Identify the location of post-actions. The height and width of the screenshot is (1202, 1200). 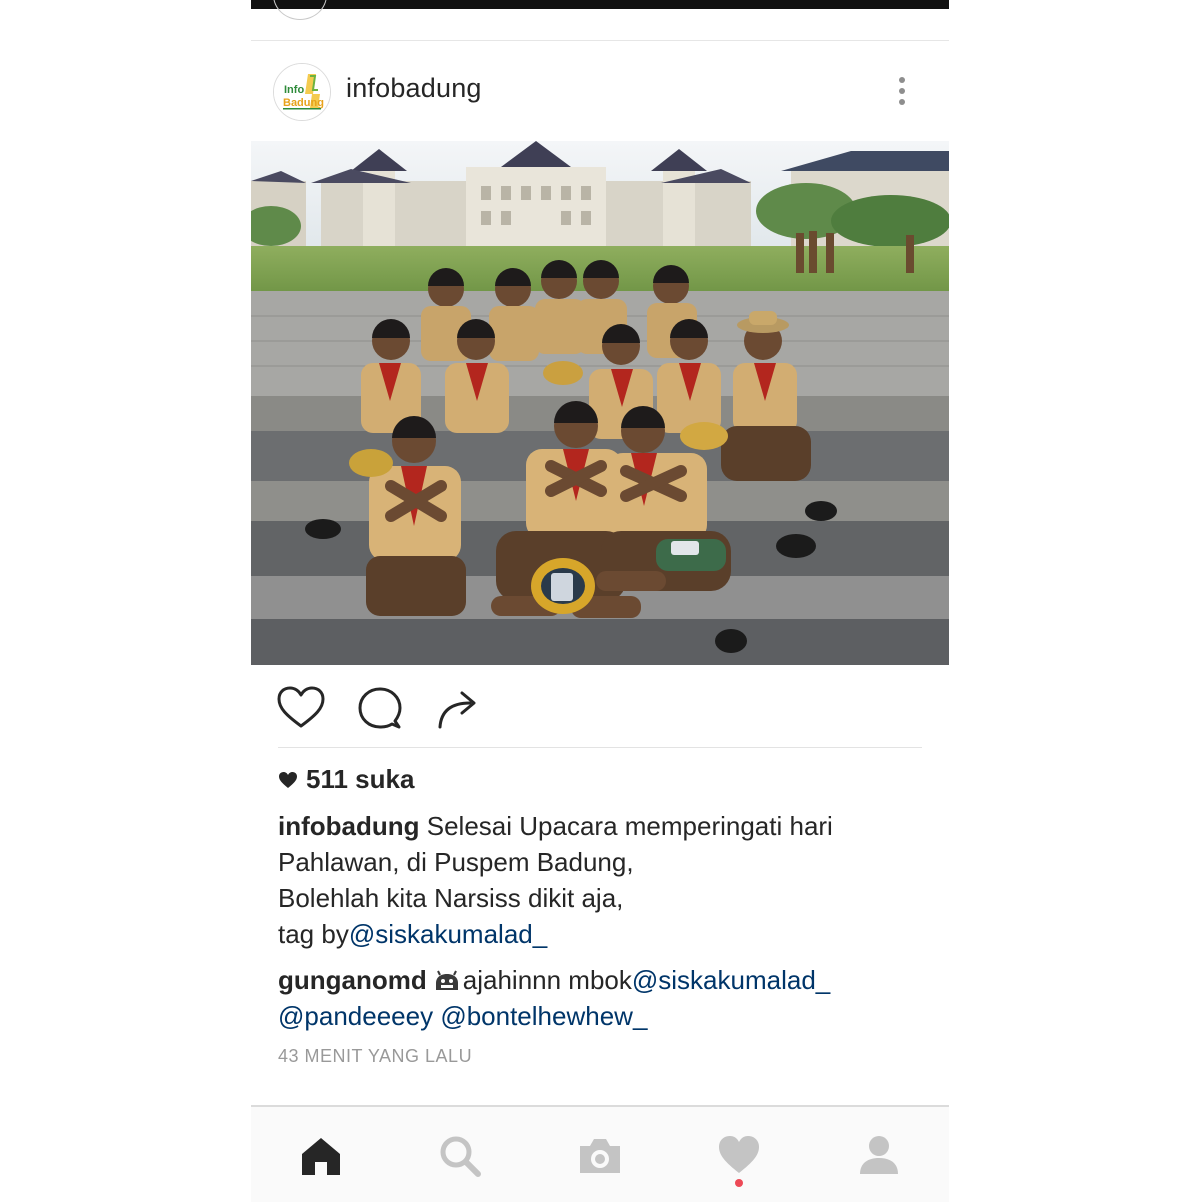
(600, 707).